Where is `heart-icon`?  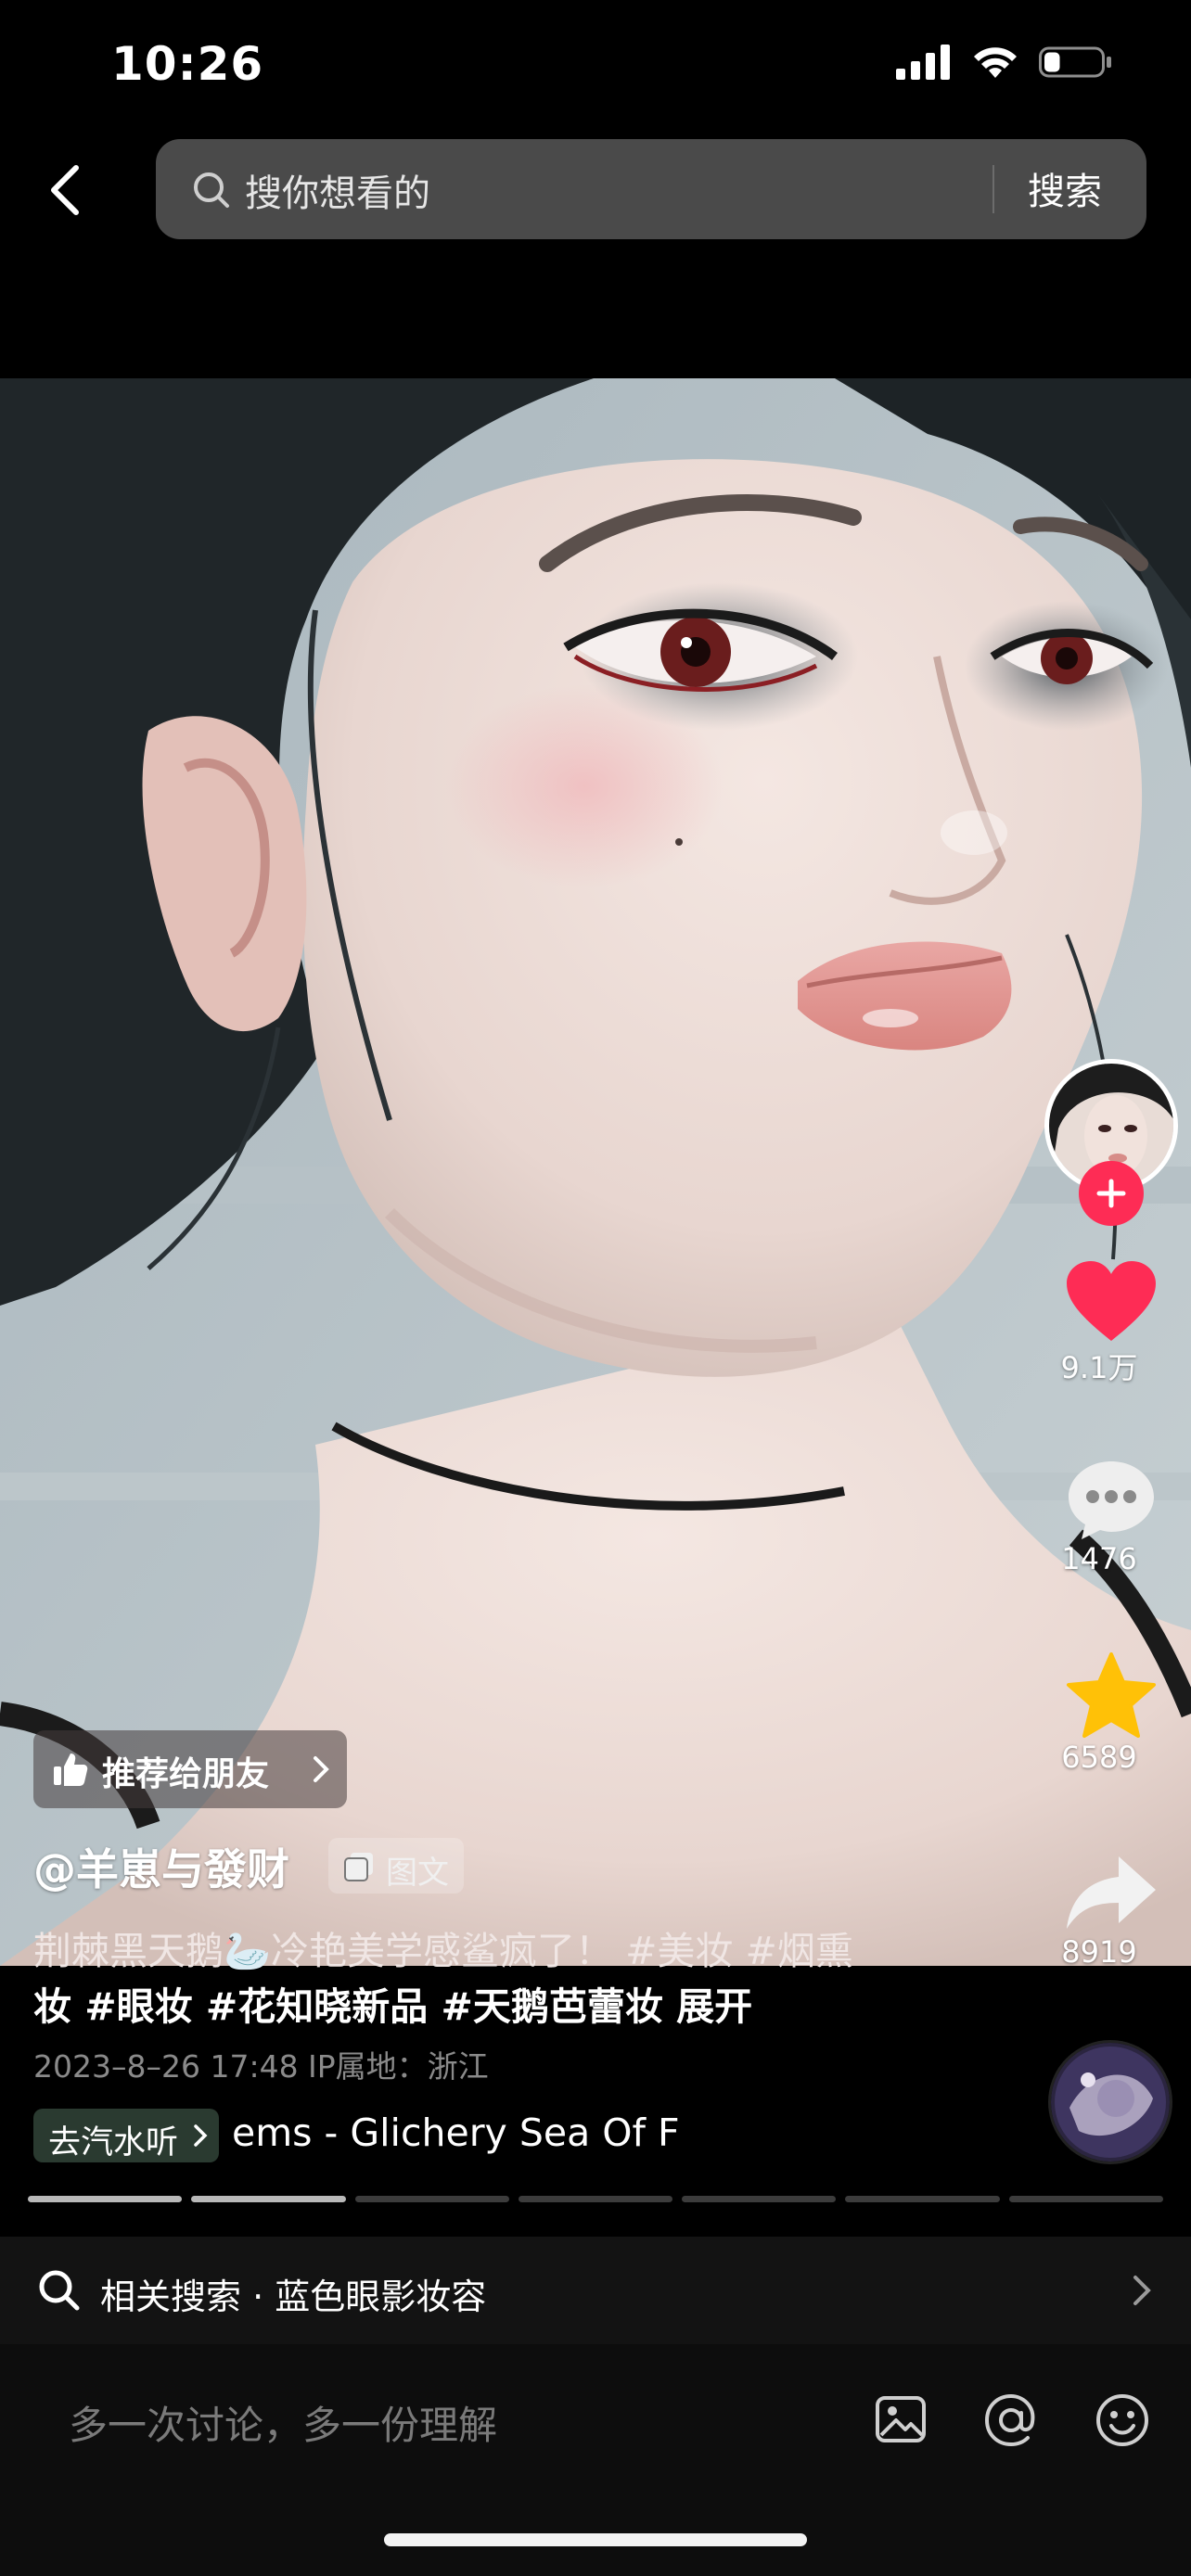 heart-icon is located at coordinates (1111, 1301).